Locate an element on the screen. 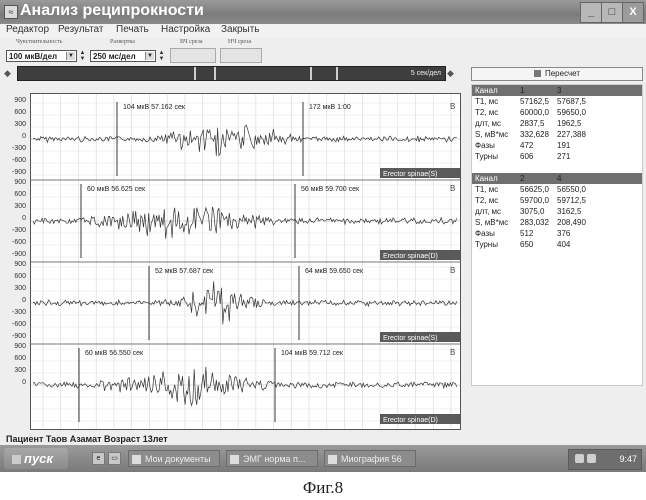 The height and width of the screenshot is (500, 646). channel-name: Erector spinae(D) is located at coordinates (410, 420).